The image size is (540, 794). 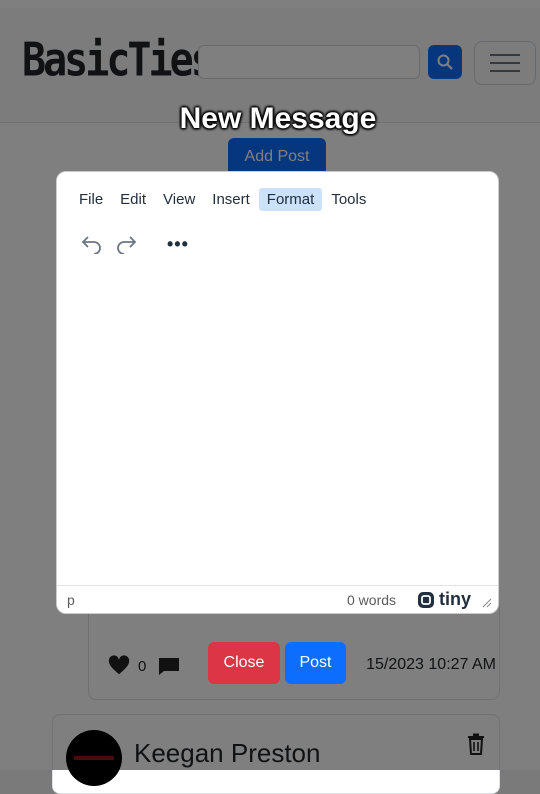 I want to click on redo-icon, so click(x=127, y=245).